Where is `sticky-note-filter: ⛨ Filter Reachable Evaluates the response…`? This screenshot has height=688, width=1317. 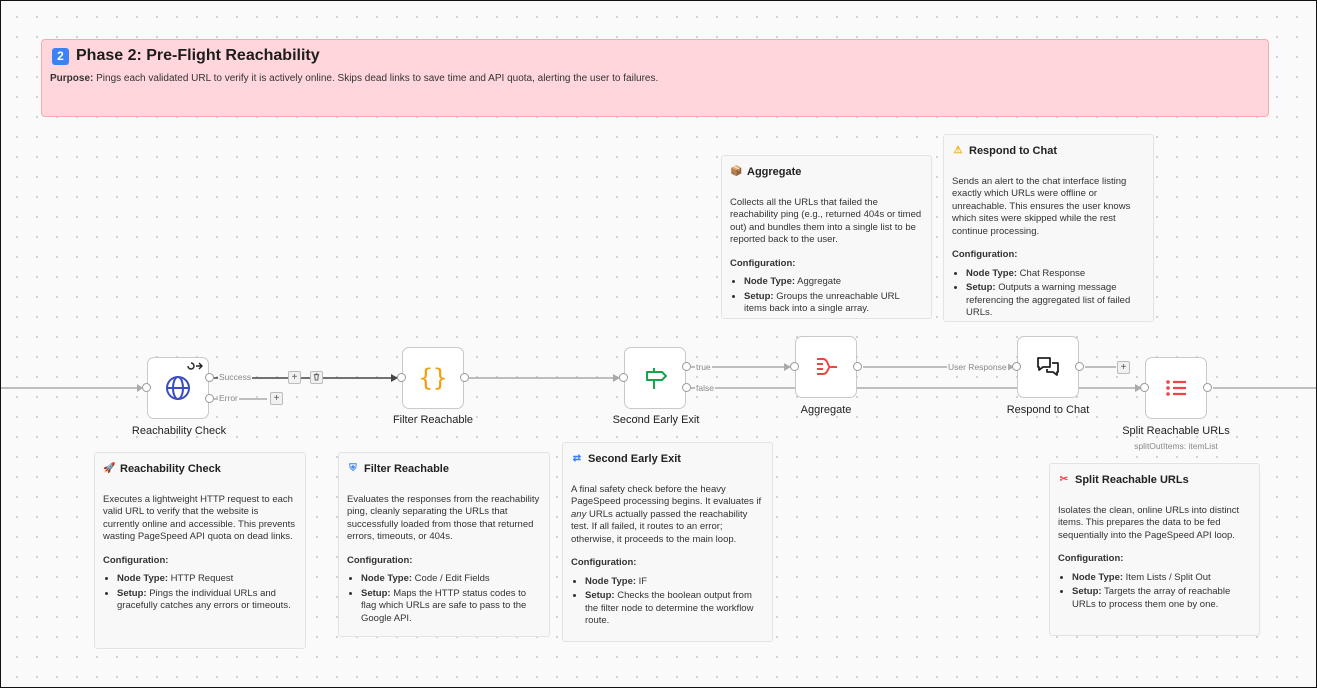
sticky-note-filter: ⛨ Filter Reachable Evaluates the response… is located at coordinates (444, 544).